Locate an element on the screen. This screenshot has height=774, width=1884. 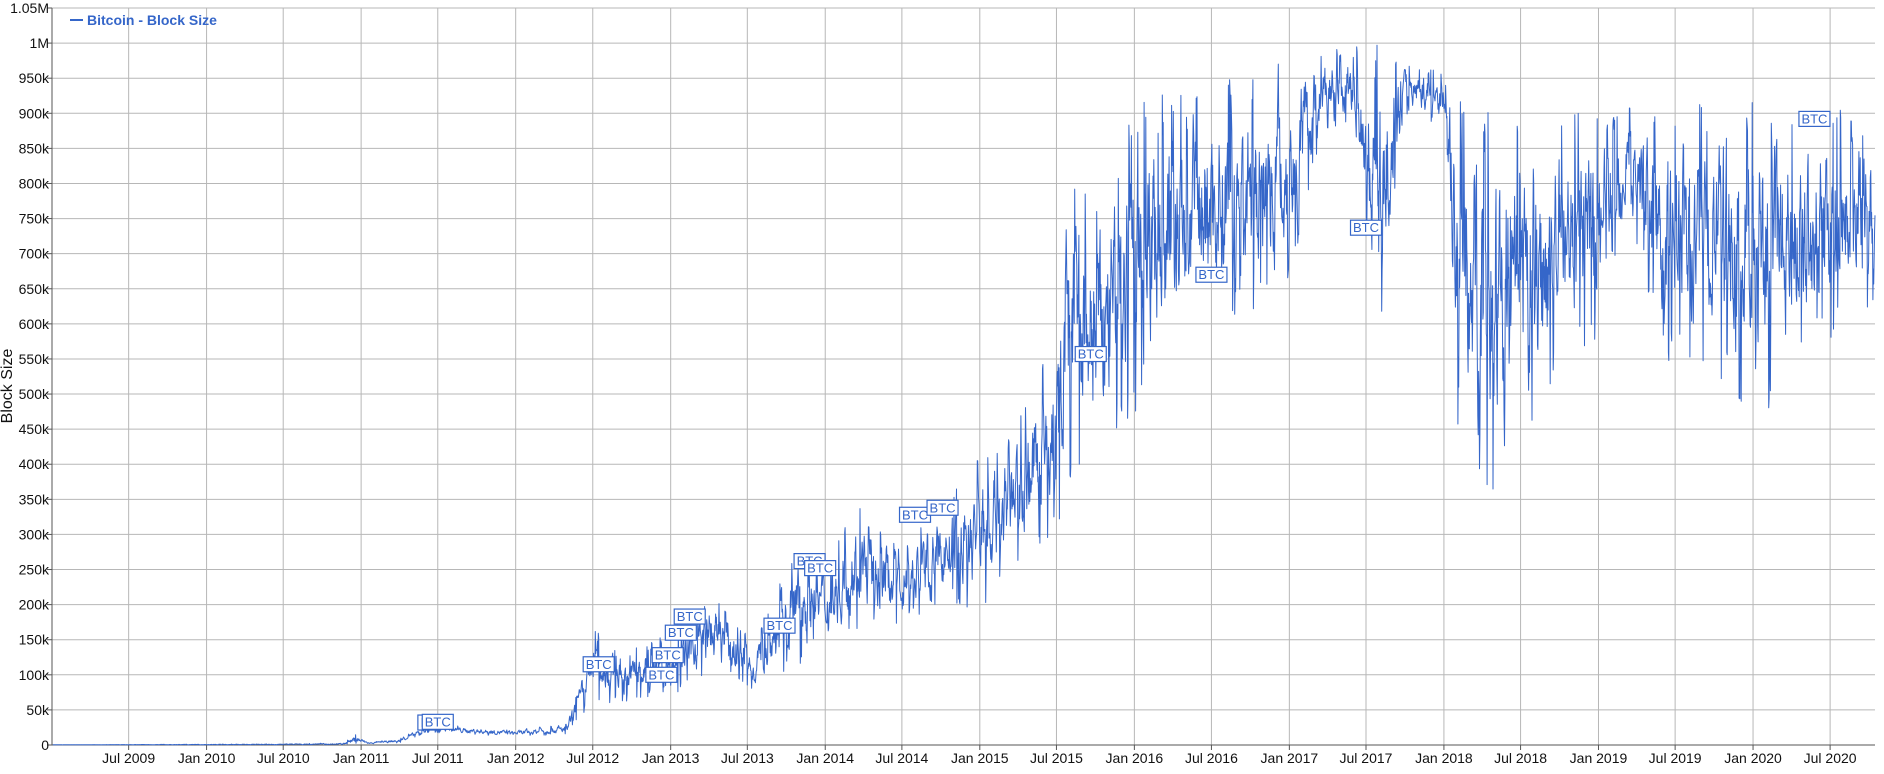
x-tick-label: Jul 2011 is located at coordinates (438, 758).